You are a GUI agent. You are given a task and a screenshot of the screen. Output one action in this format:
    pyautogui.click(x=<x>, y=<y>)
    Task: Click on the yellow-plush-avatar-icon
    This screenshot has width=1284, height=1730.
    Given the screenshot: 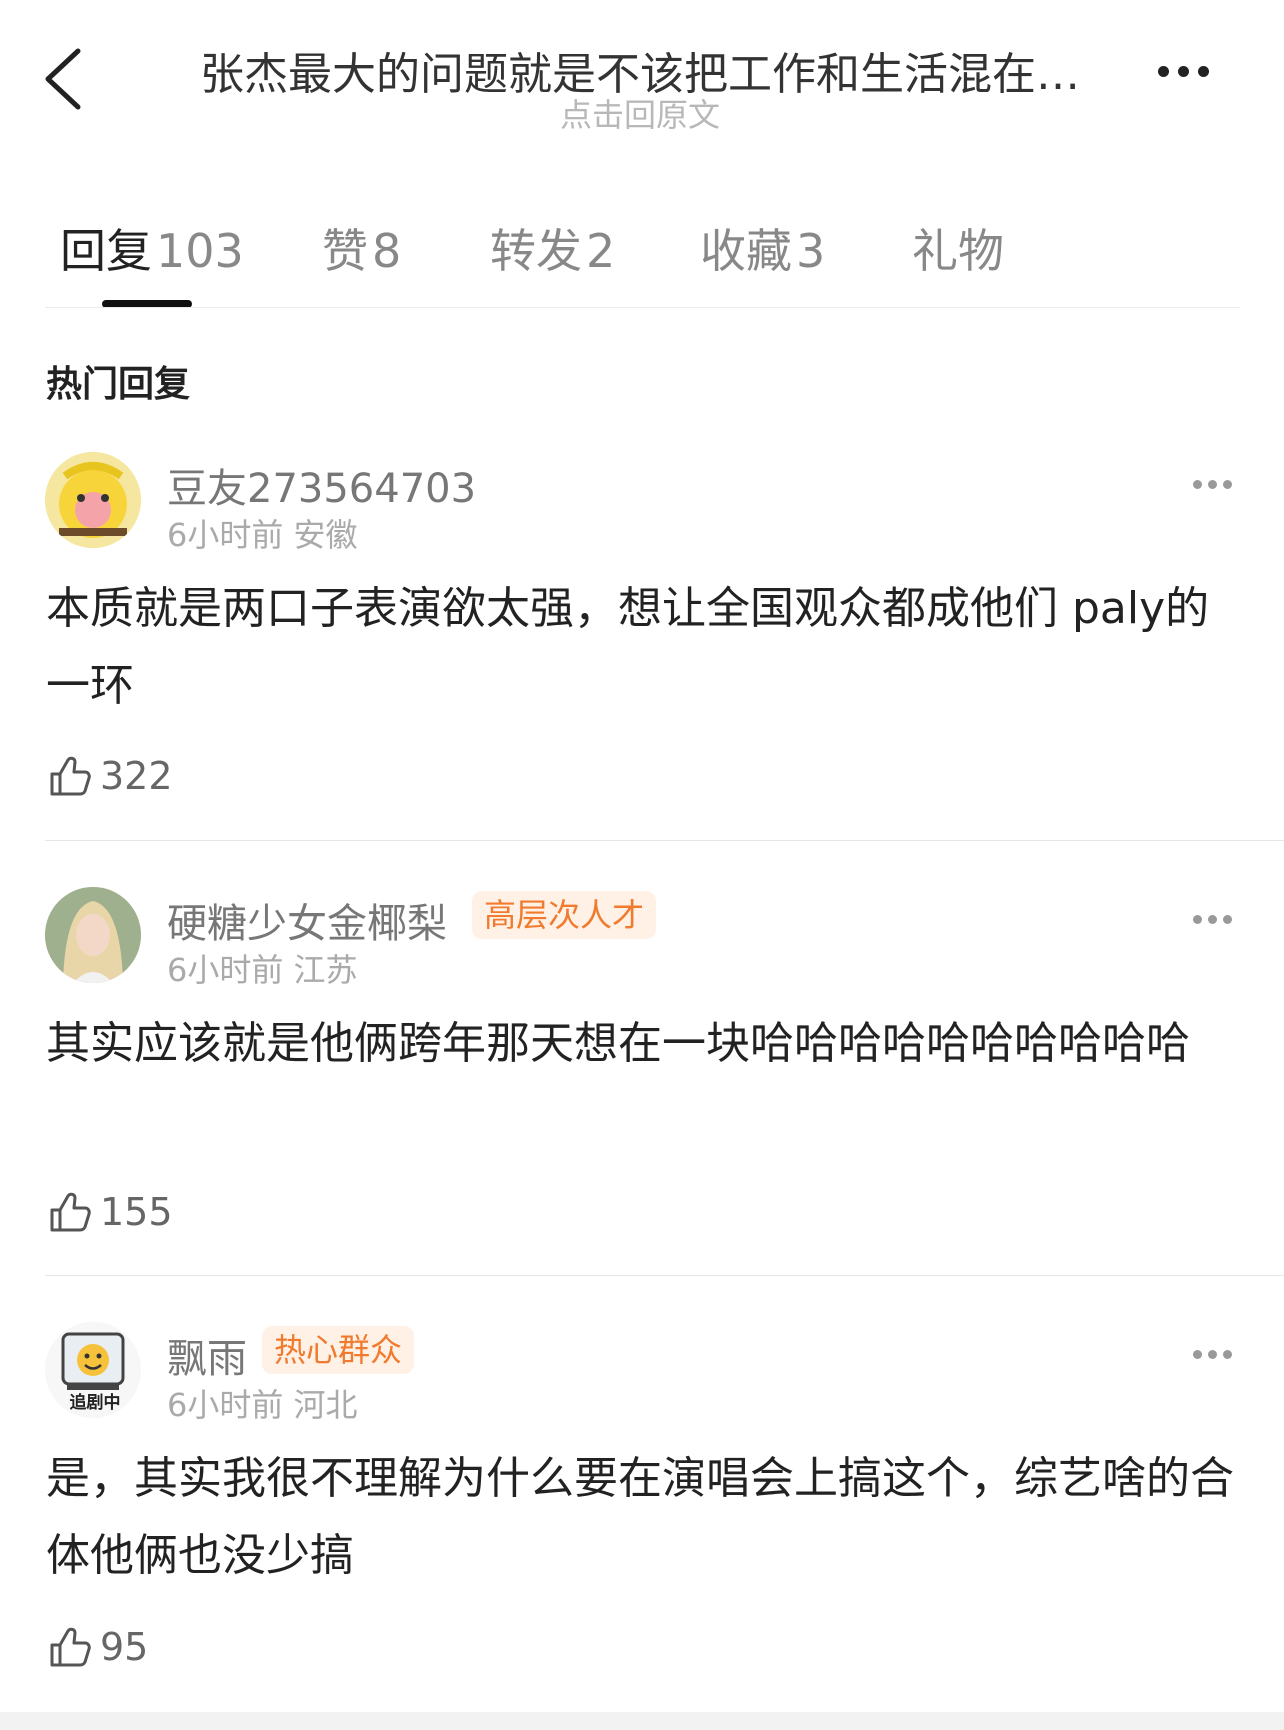 What is the action you would take?
    pyautogui.click(x=93, y=500)
    